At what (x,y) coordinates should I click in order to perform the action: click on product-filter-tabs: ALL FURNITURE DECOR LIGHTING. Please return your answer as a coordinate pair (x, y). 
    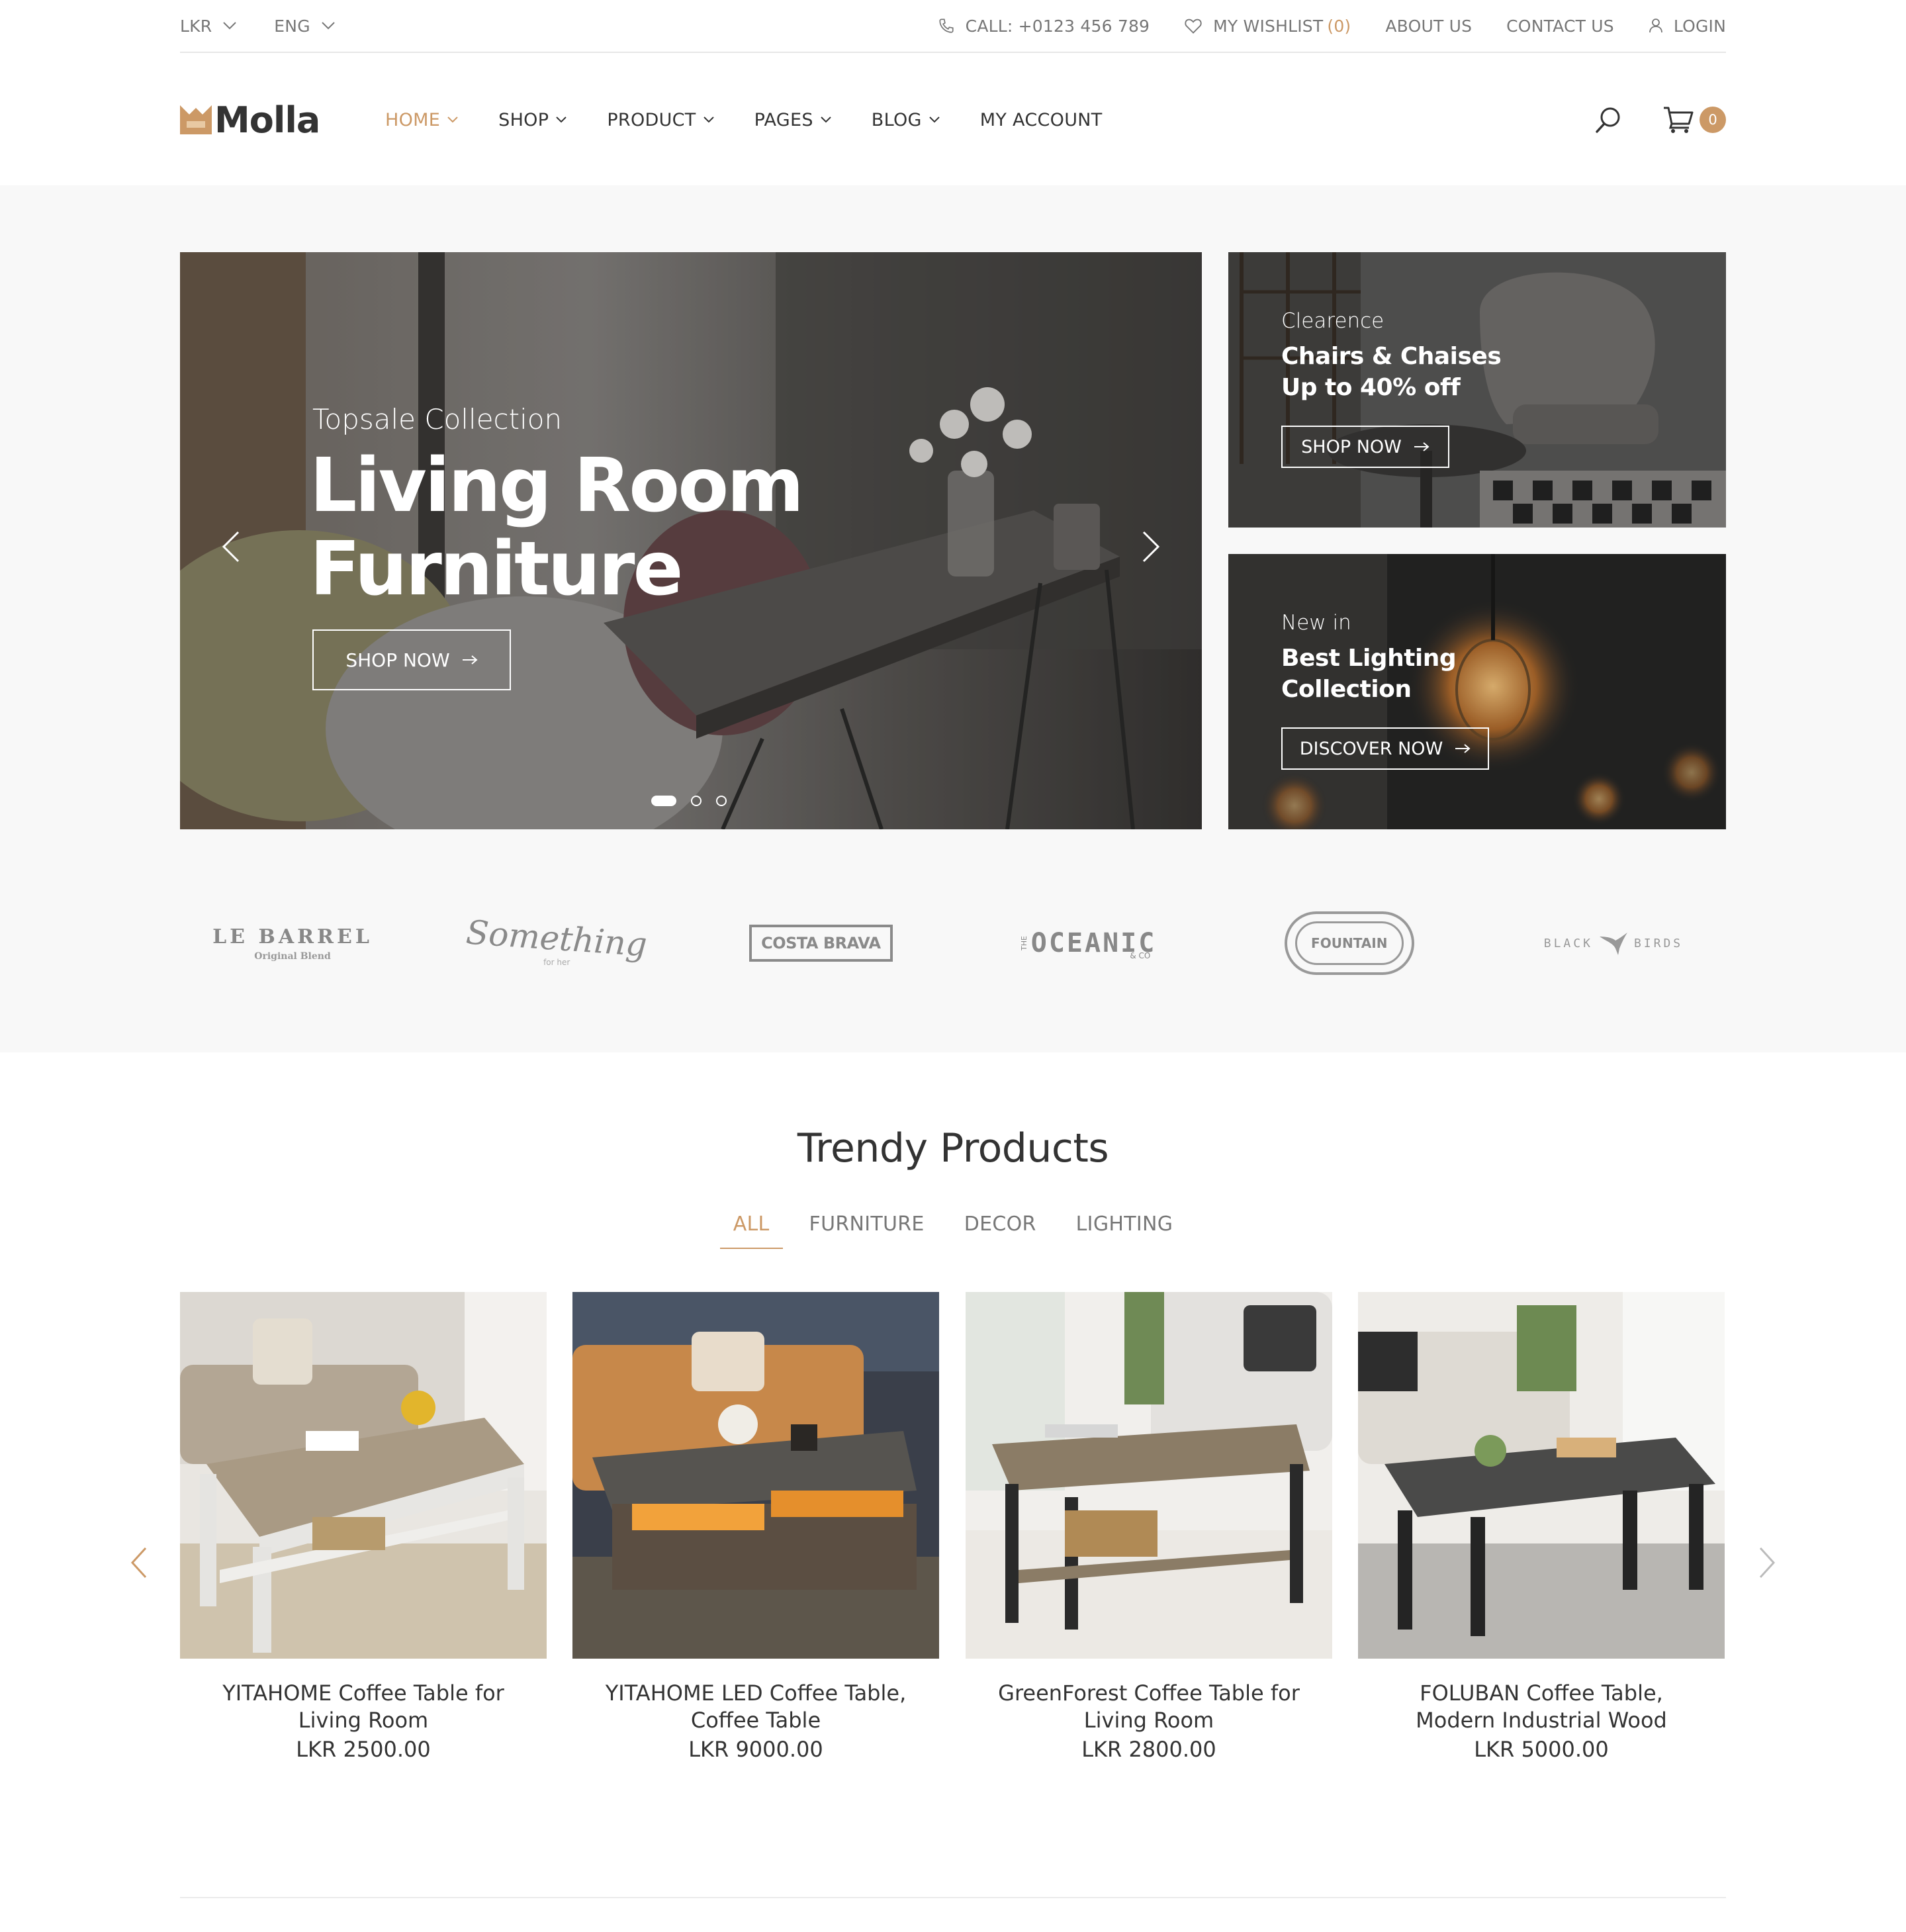
    Looking at the image, I should click on (953, 1231).